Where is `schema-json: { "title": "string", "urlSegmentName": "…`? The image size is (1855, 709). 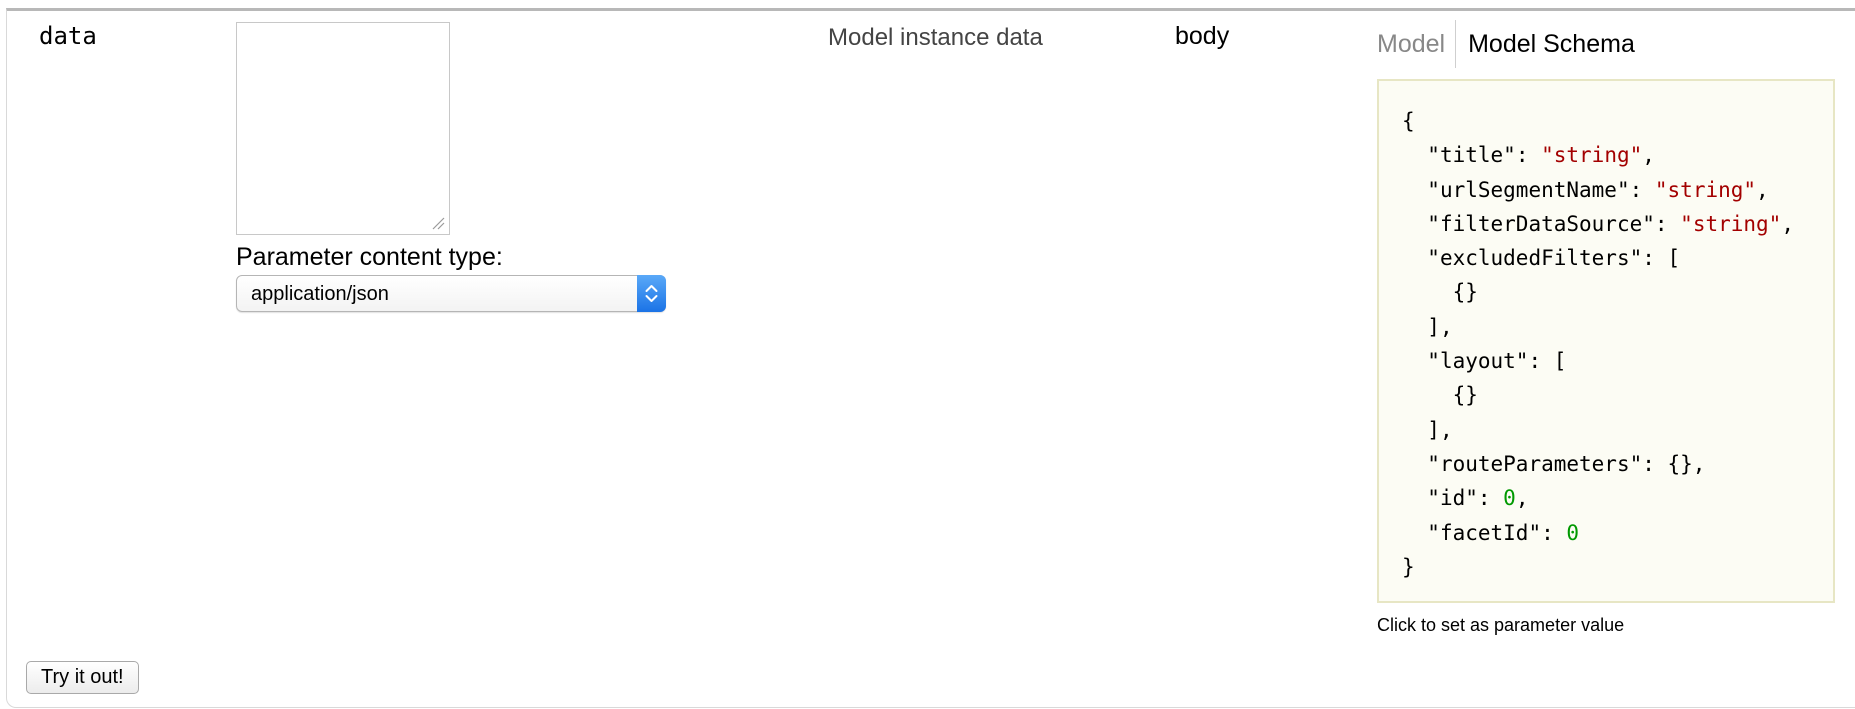 schema-json: { "title": "string", "urlSegmentName": "… is located at coordinates (1598, 344).